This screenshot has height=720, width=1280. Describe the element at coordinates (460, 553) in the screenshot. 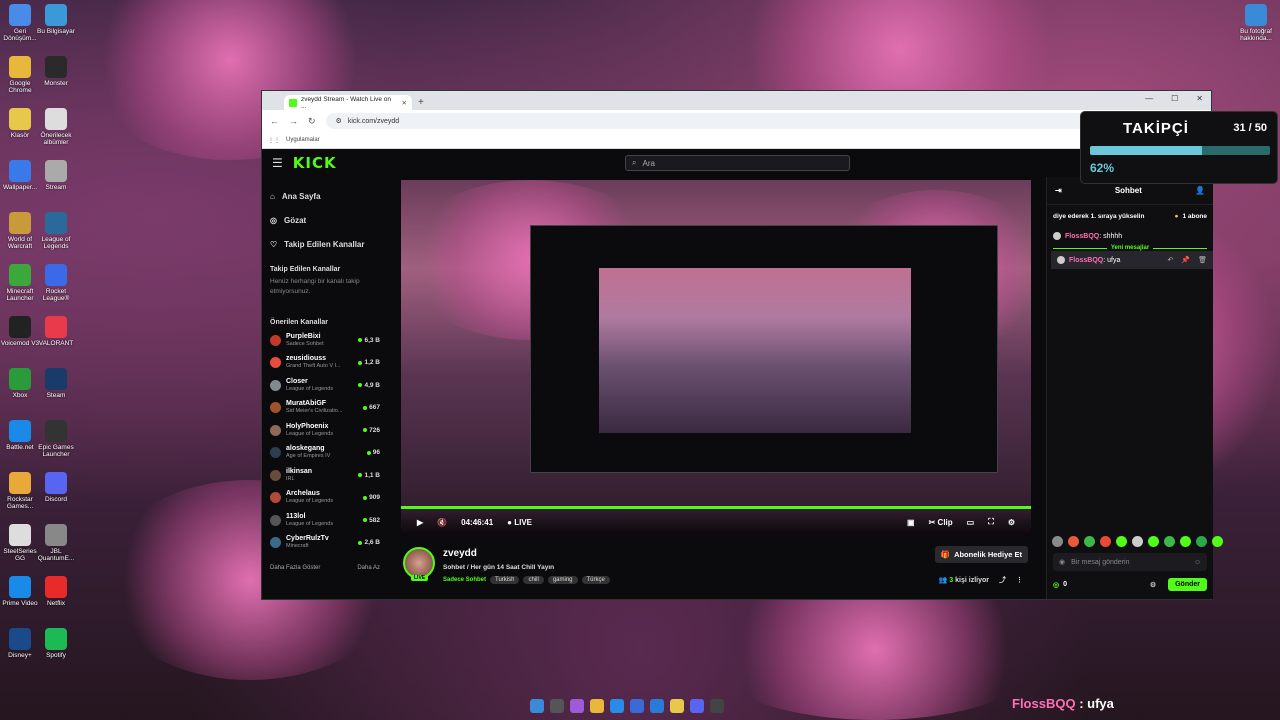

I see `streamer-name: zveydd` at that location.